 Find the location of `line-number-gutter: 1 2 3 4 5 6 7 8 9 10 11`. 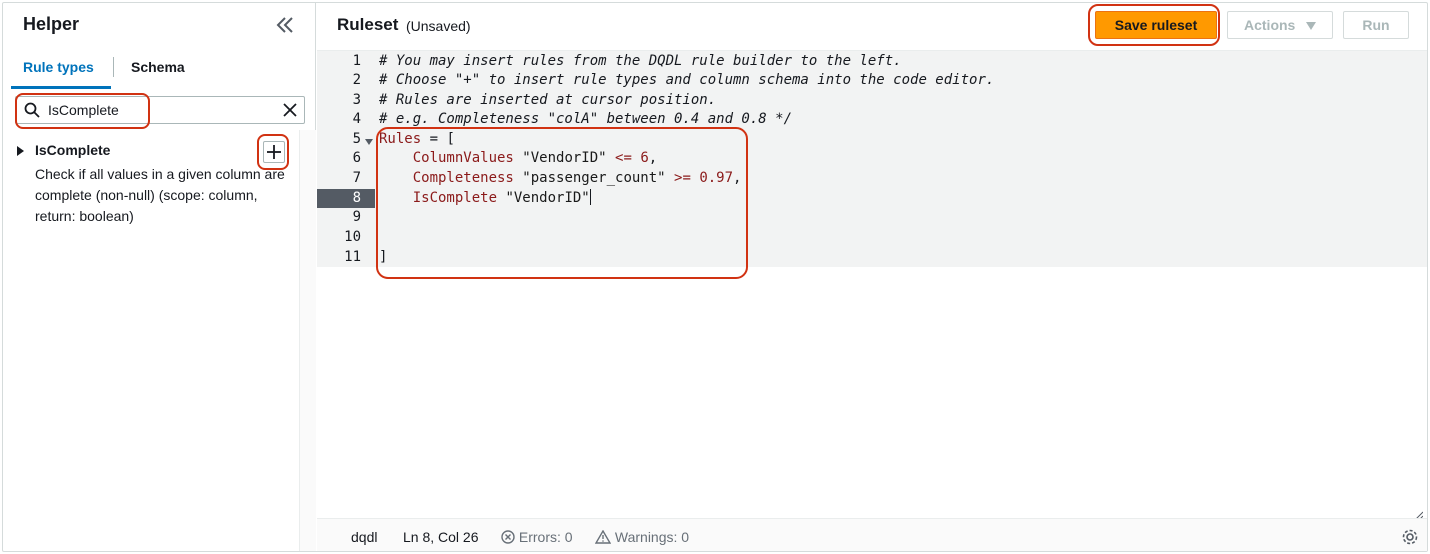

line-number-gutter: 1 2 3 4 5 6 7 8 9 10 11 is located at coordinates (346, 159).